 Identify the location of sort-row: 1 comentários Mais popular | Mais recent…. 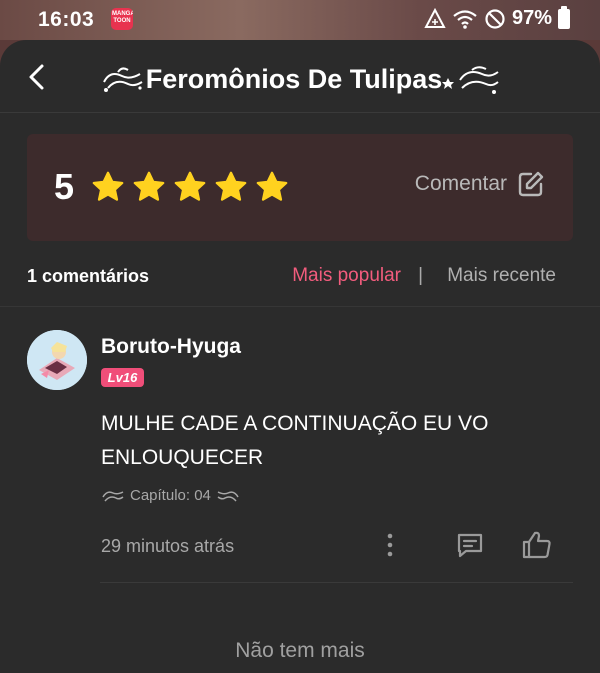
(300, 278).